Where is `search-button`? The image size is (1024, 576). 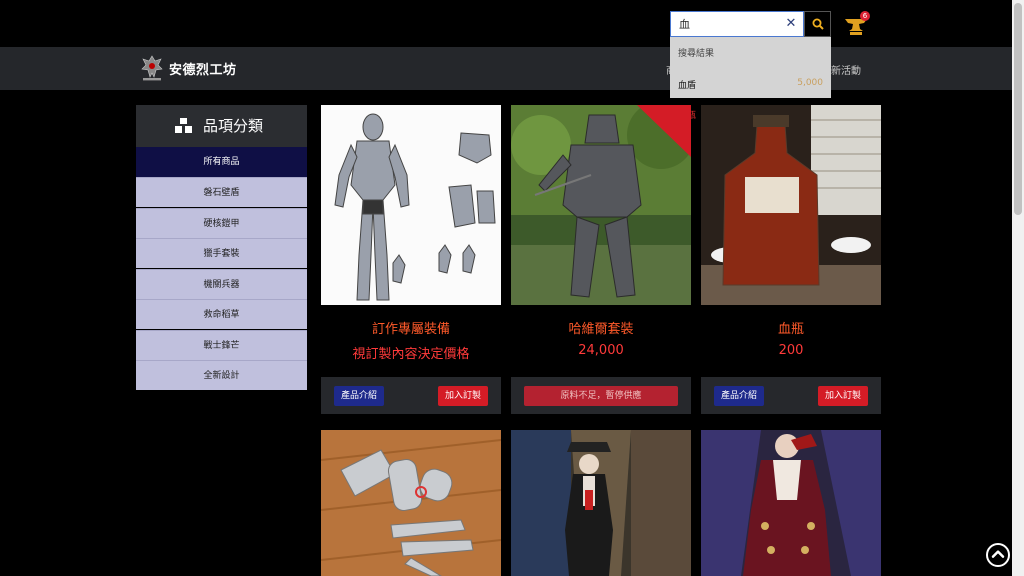
search-button is located at coordinates (817, 24).